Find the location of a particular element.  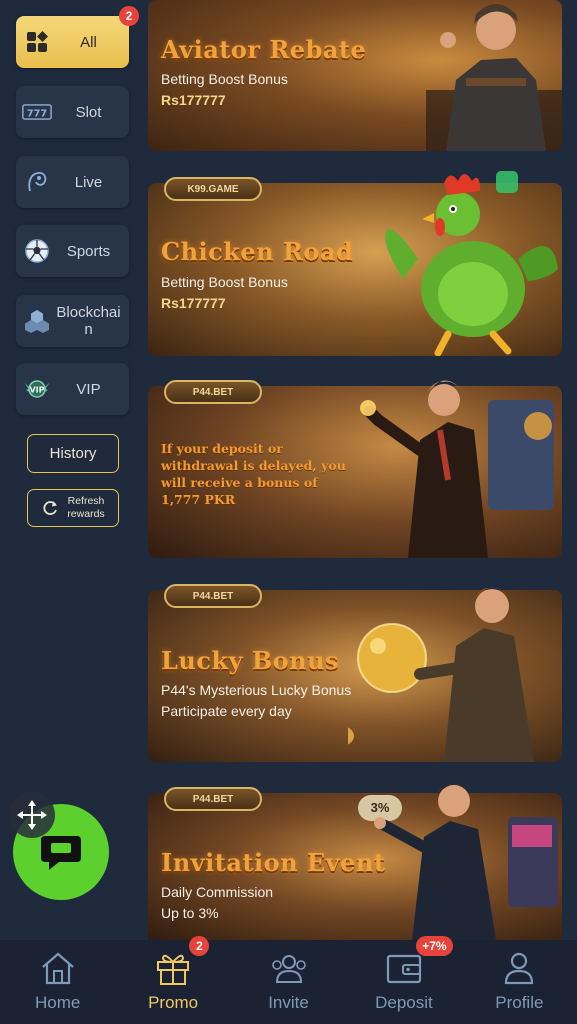

bottom-navigation: Home Promo 2 Invite Deposit +7% Profile is located at coordinates (288, 980).